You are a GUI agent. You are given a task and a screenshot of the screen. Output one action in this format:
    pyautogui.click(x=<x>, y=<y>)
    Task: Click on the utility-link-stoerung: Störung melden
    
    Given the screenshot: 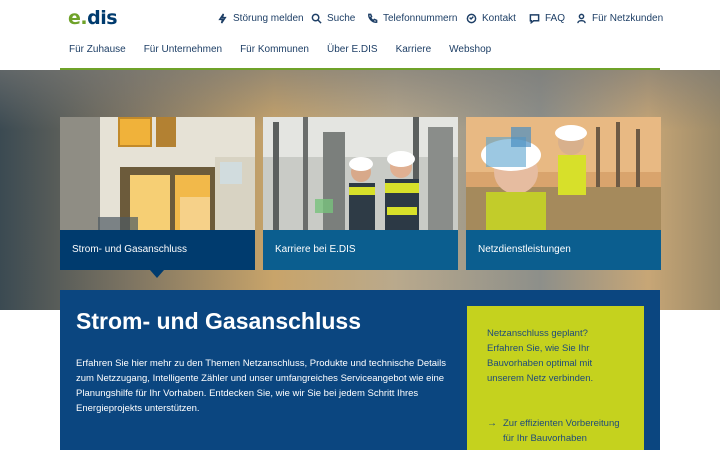 What is the action you would take?
    pyautogui.click(x=260, y=18)
    